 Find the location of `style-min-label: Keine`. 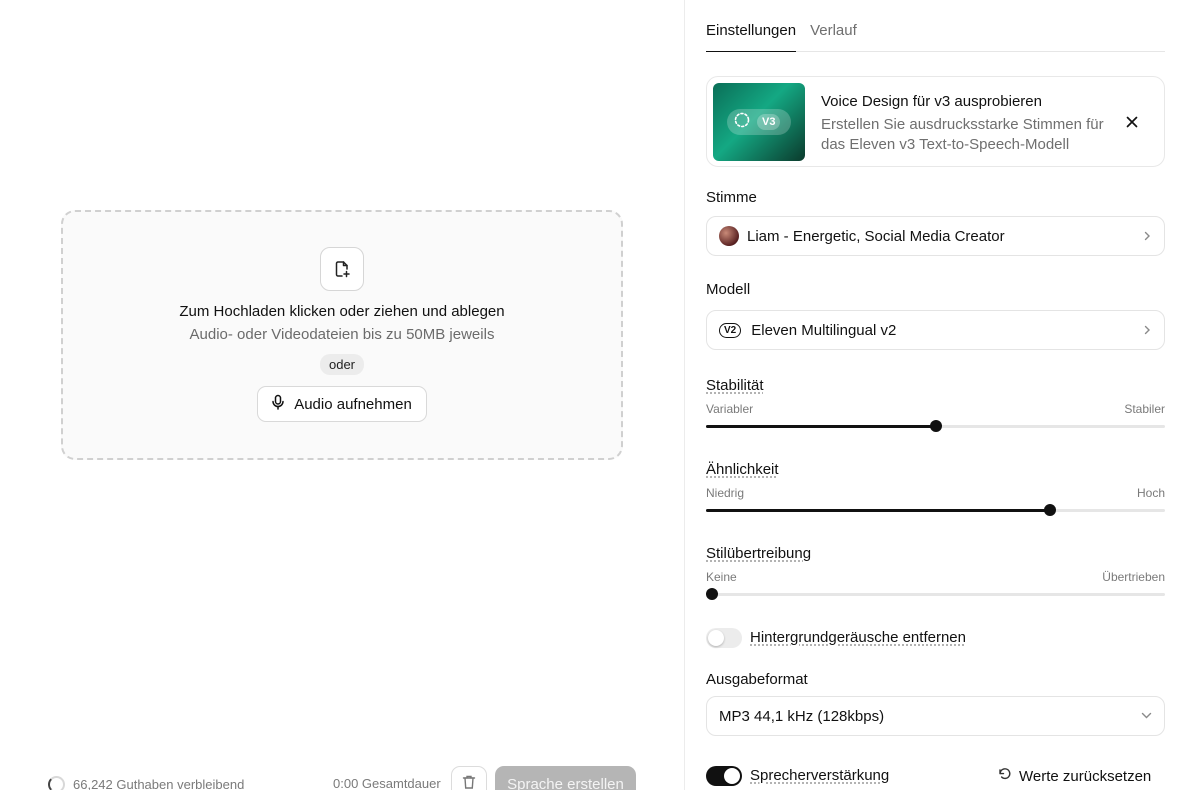

style-min-label: Keine is located at coordinates (721, 577).